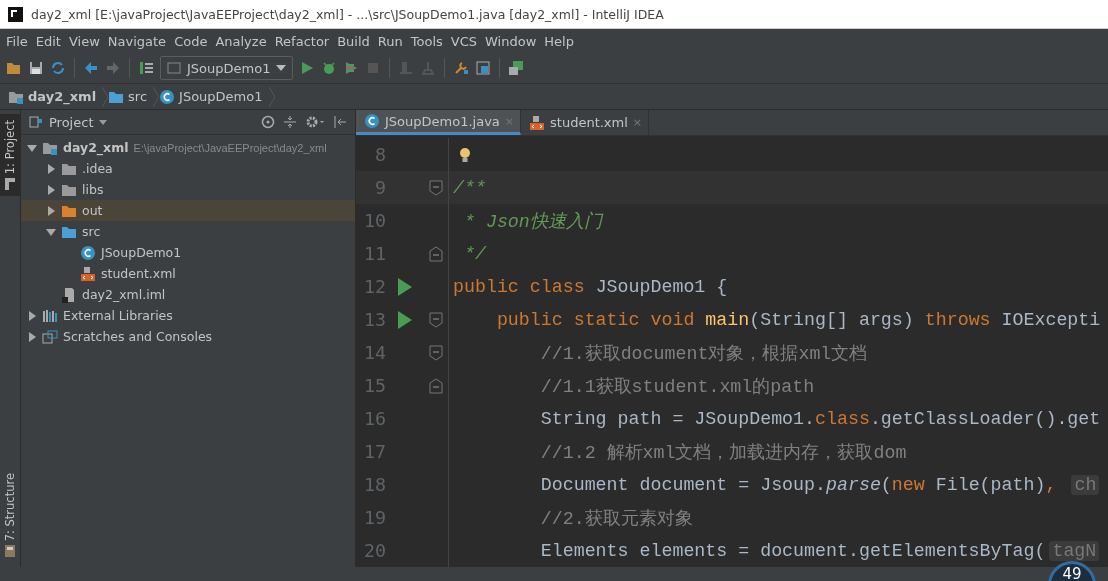  I want to click on save-icon, so click(36, 68).